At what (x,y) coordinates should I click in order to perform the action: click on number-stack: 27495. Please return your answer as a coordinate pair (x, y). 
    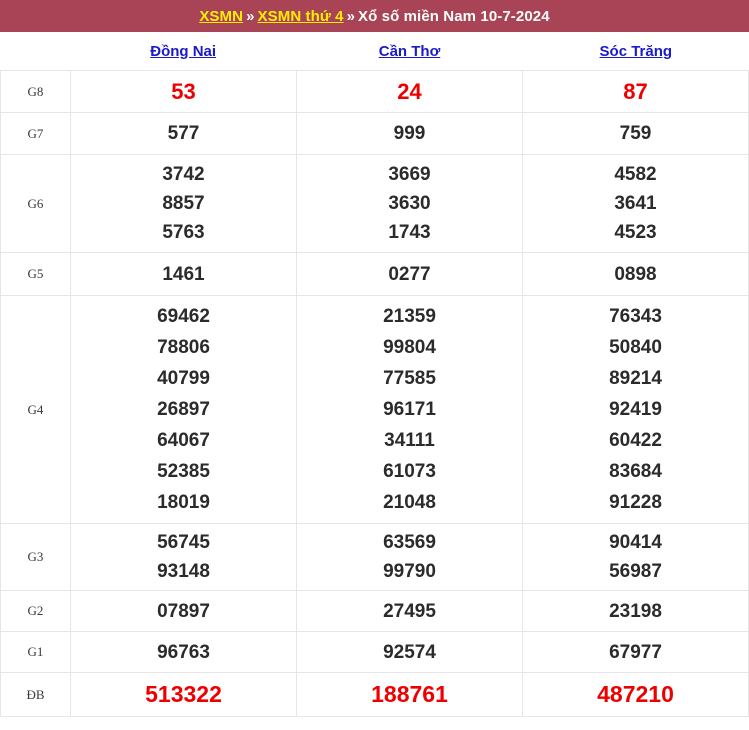
    Looking at the image, I should click on (409, 611).